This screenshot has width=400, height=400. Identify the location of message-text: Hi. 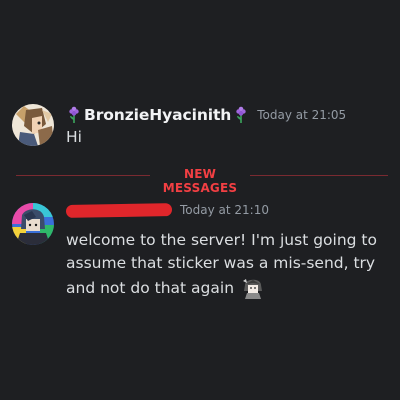
(74, 137).